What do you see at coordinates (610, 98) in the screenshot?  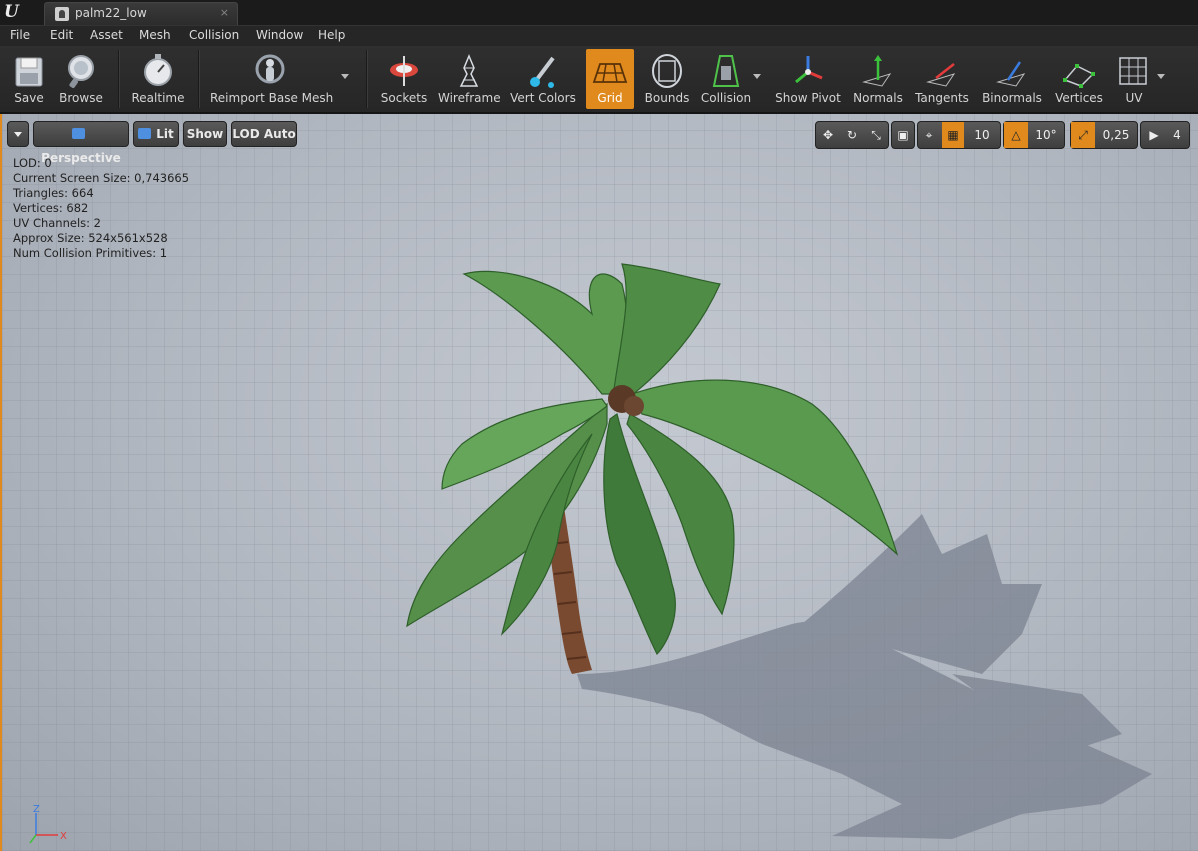 I see `grid-label: Grid` at bounding box center [610, 98].